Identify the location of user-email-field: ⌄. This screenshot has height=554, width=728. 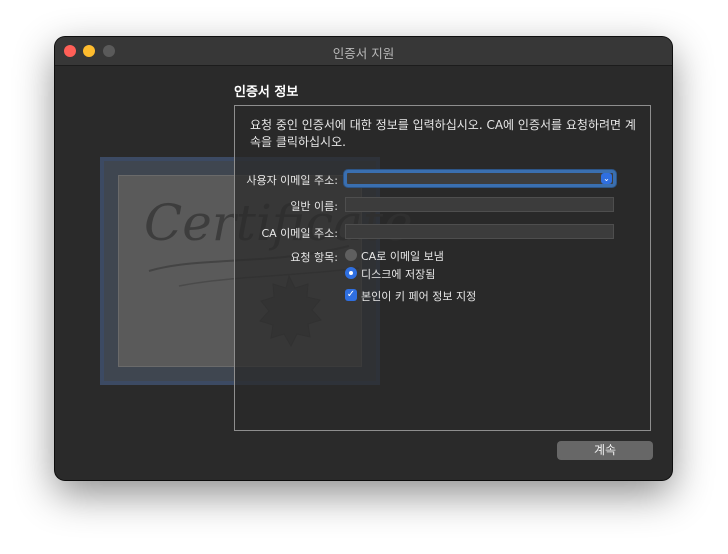
(480, 178).